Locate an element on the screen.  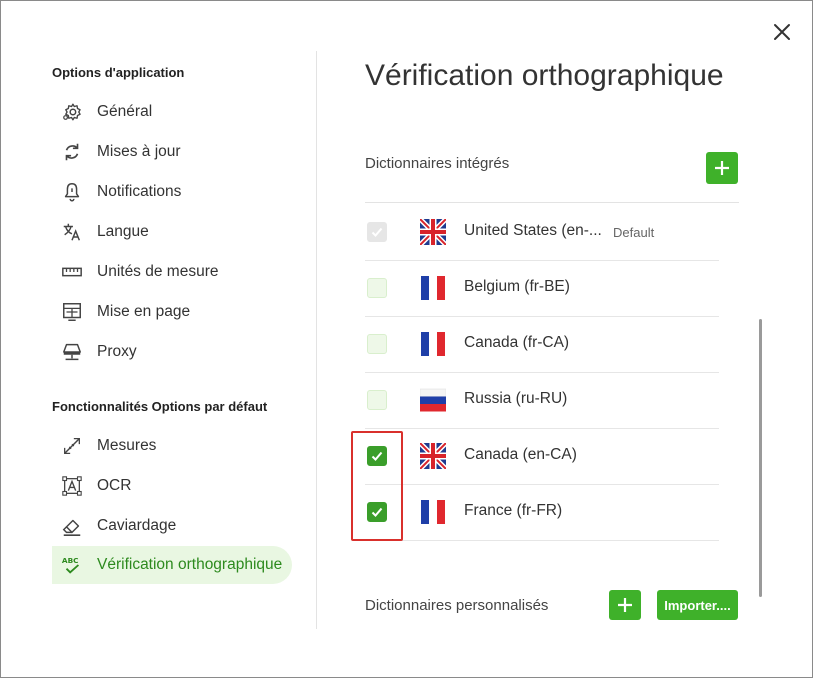
sidebar-item-label: Mise en page is located at coordinates (144, 311).